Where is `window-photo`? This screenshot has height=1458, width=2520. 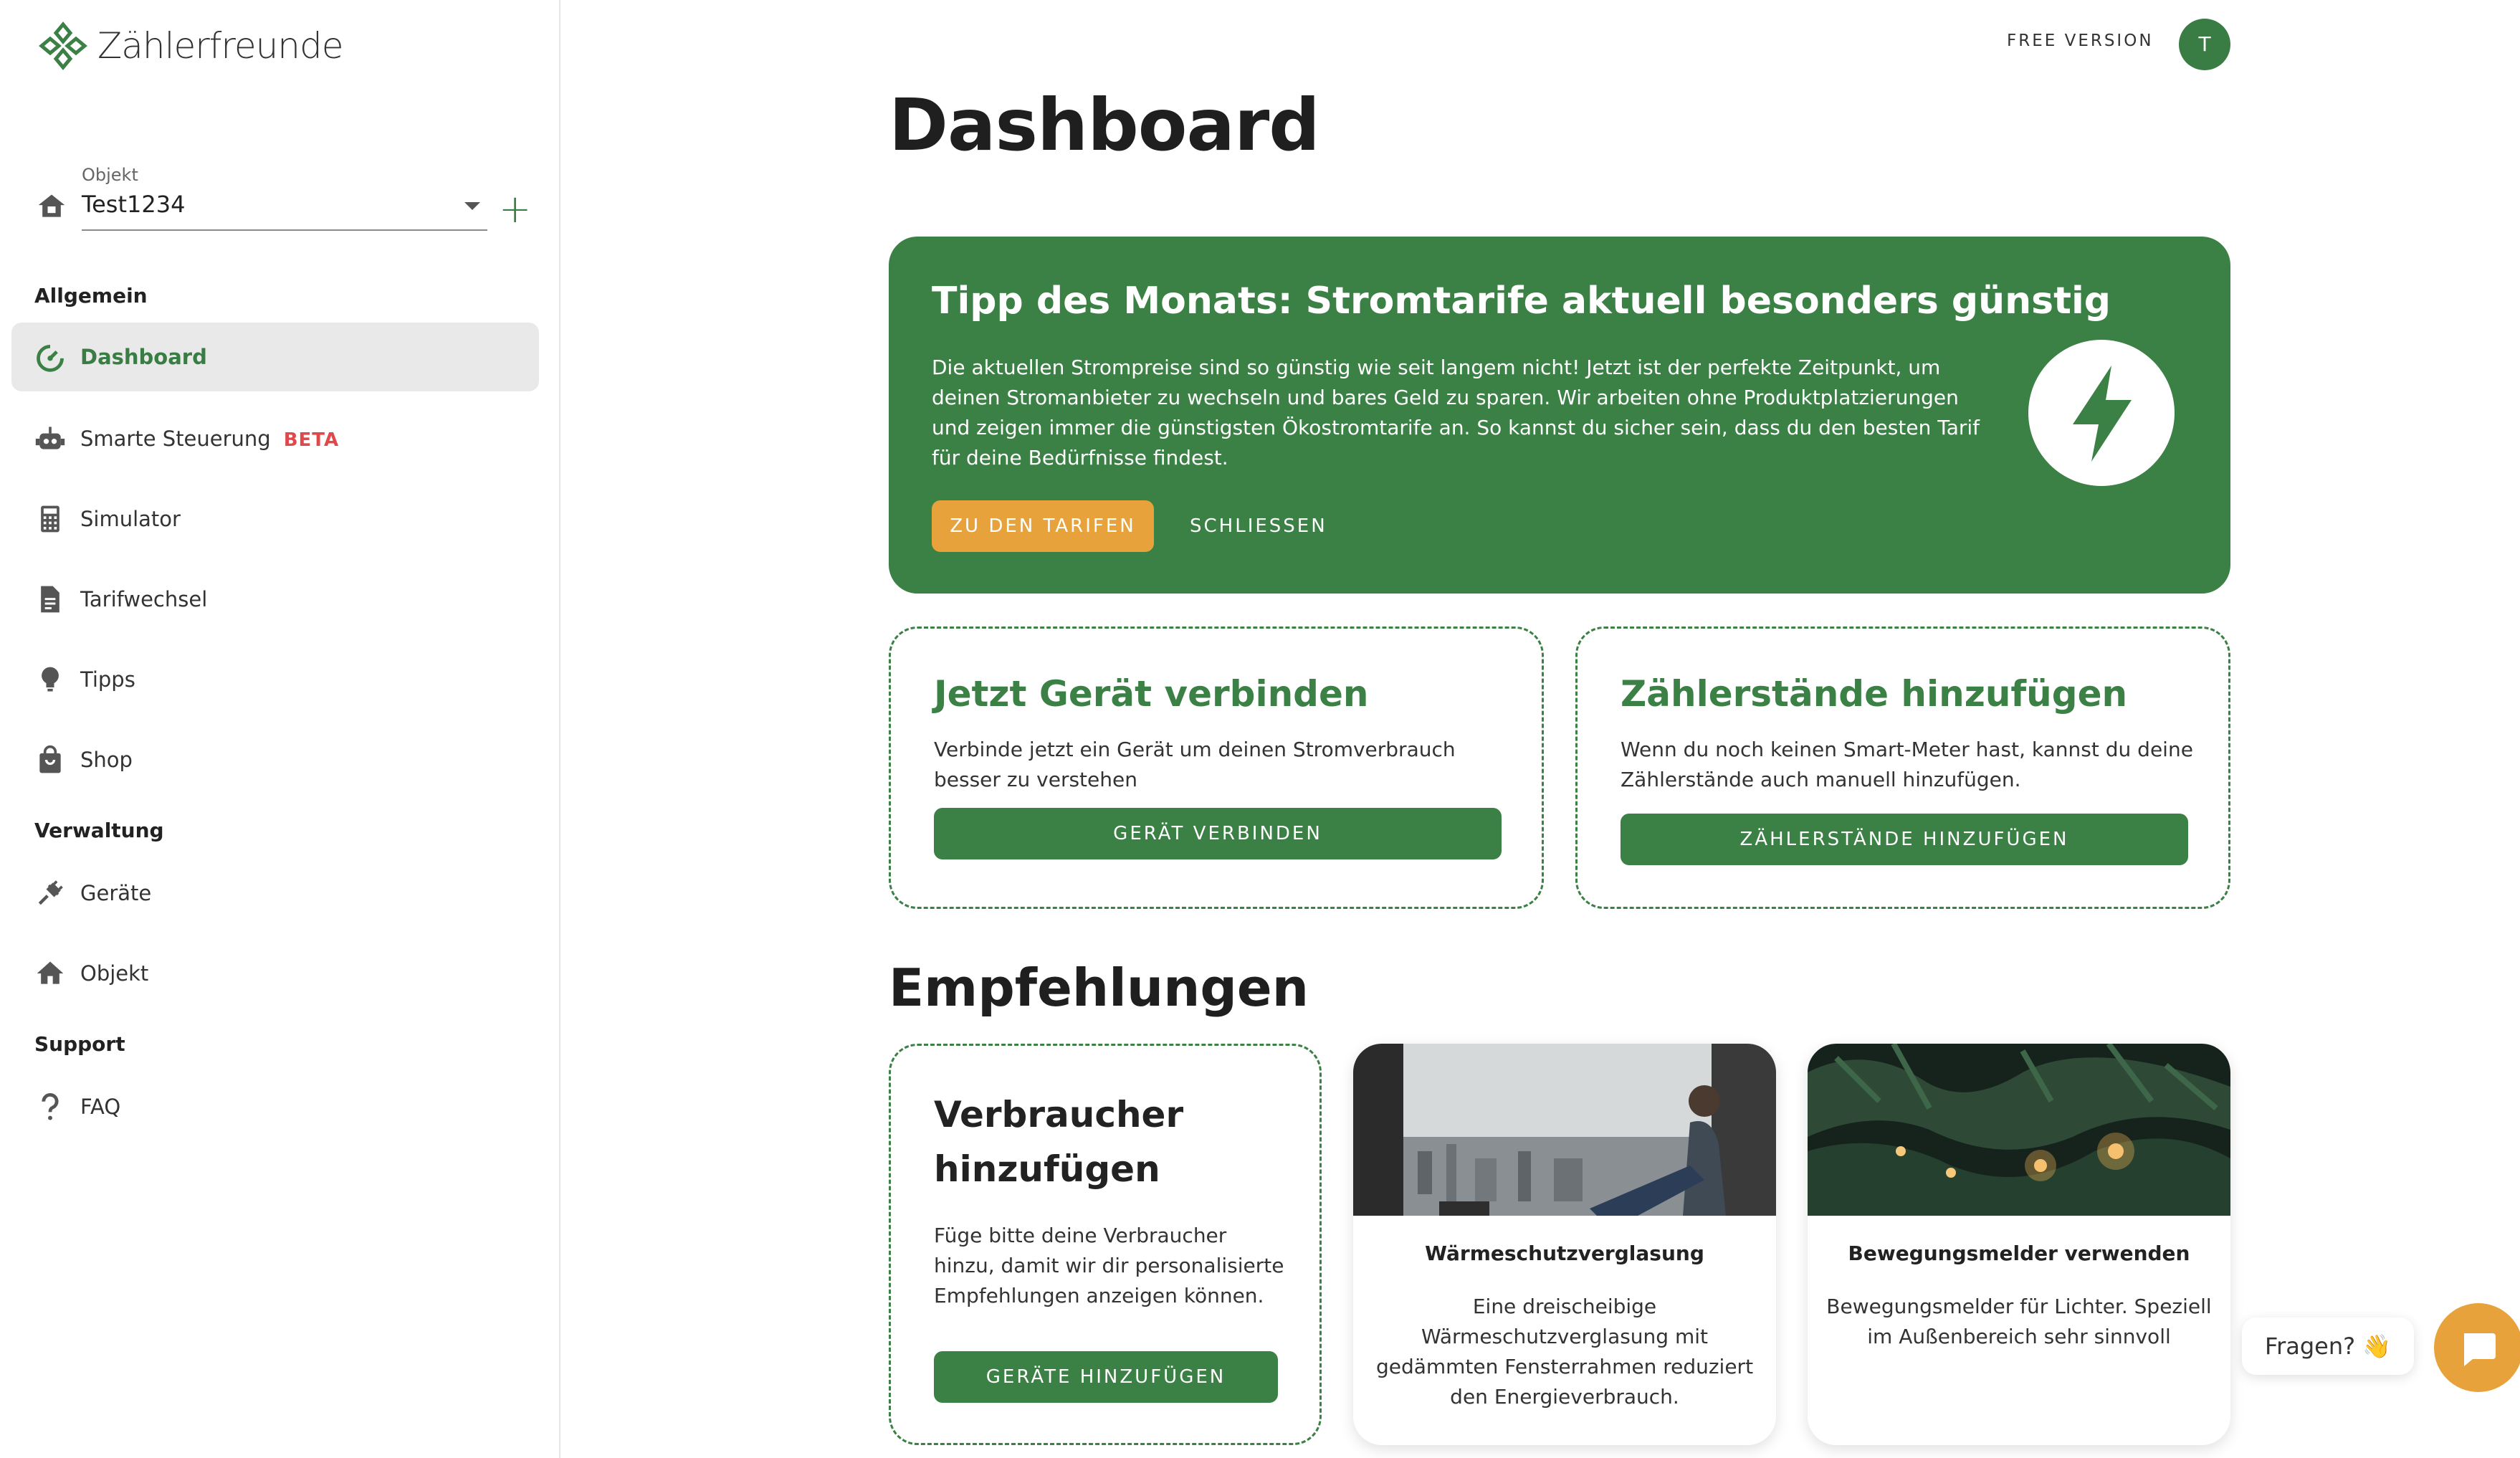
window-photo is located at coordinates (1564, 1130).